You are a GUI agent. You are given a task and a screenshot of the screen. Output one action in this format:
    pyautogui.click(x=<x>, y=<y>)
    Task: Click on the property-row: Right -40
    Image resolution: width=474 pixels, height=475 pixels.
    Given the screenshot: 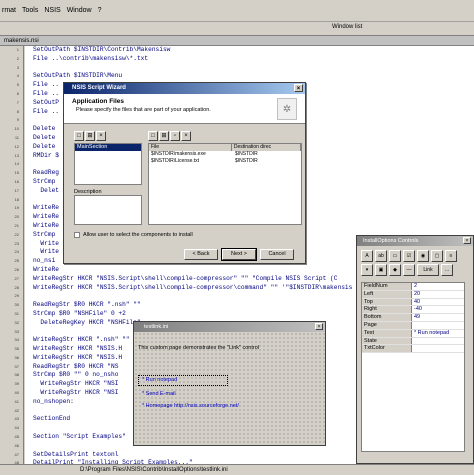 What is the action you would take?
    pyautogui.click(x=413, y=310)
    